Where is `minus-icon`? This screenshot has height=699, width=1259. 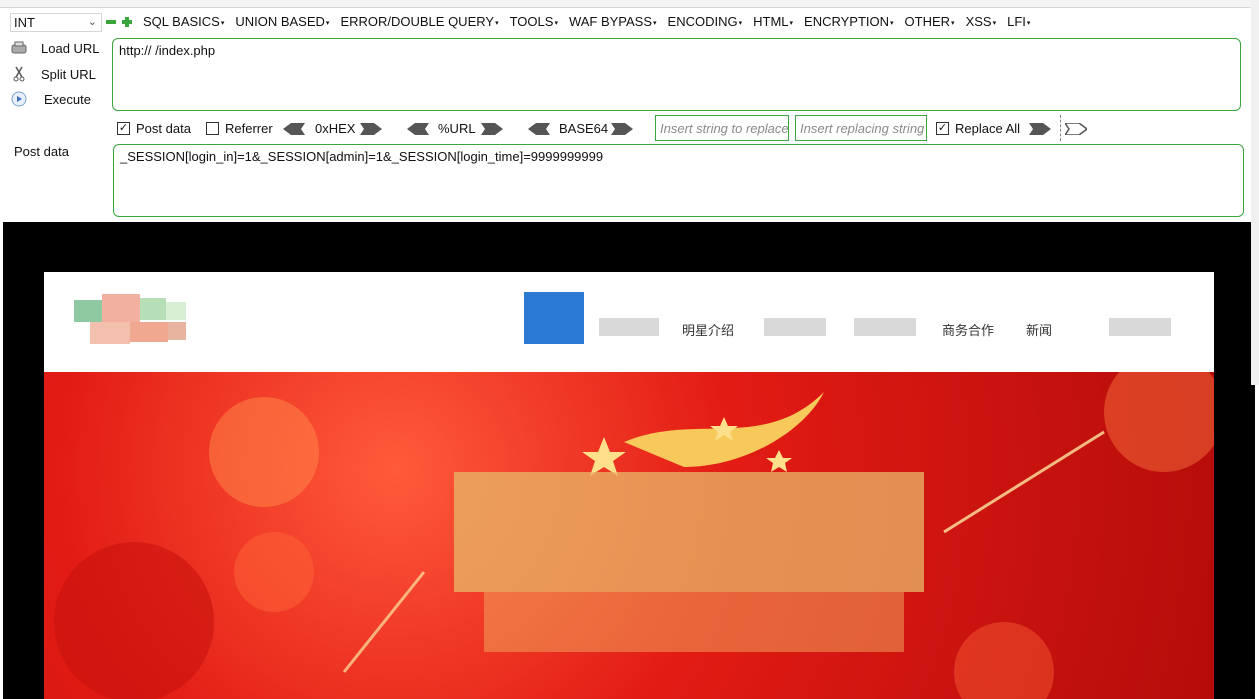
minus-icon is located at coordinates (111, 22).